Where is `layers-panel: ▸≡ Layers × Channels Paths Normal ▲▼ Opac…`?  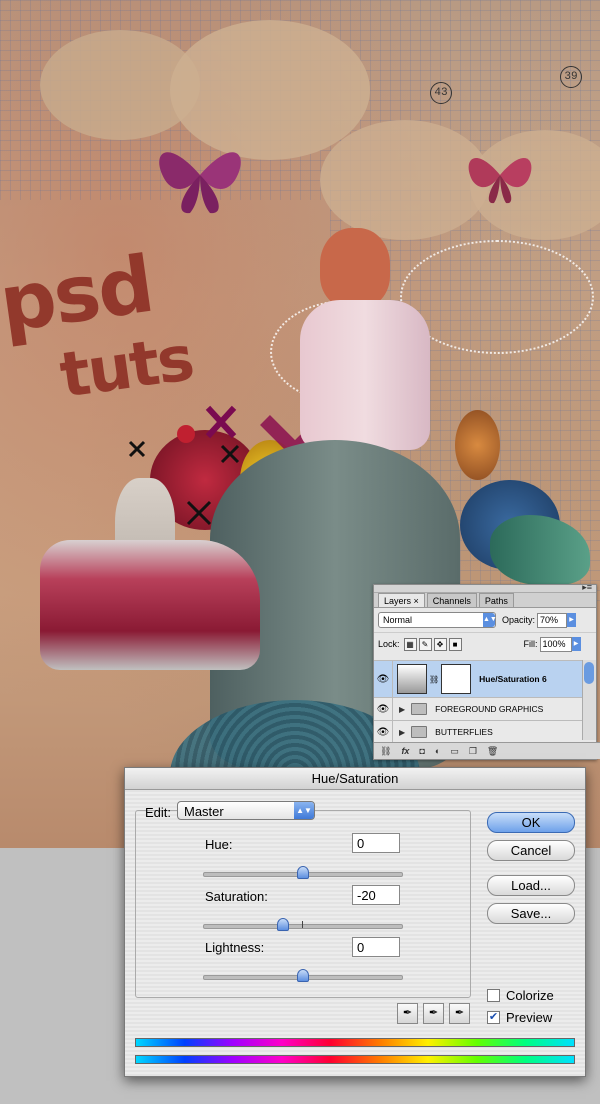 layers-panel: ▸≡ Layers × Channels Paths Normal ▲▼ Opac… is located at coordinates (486, 671).